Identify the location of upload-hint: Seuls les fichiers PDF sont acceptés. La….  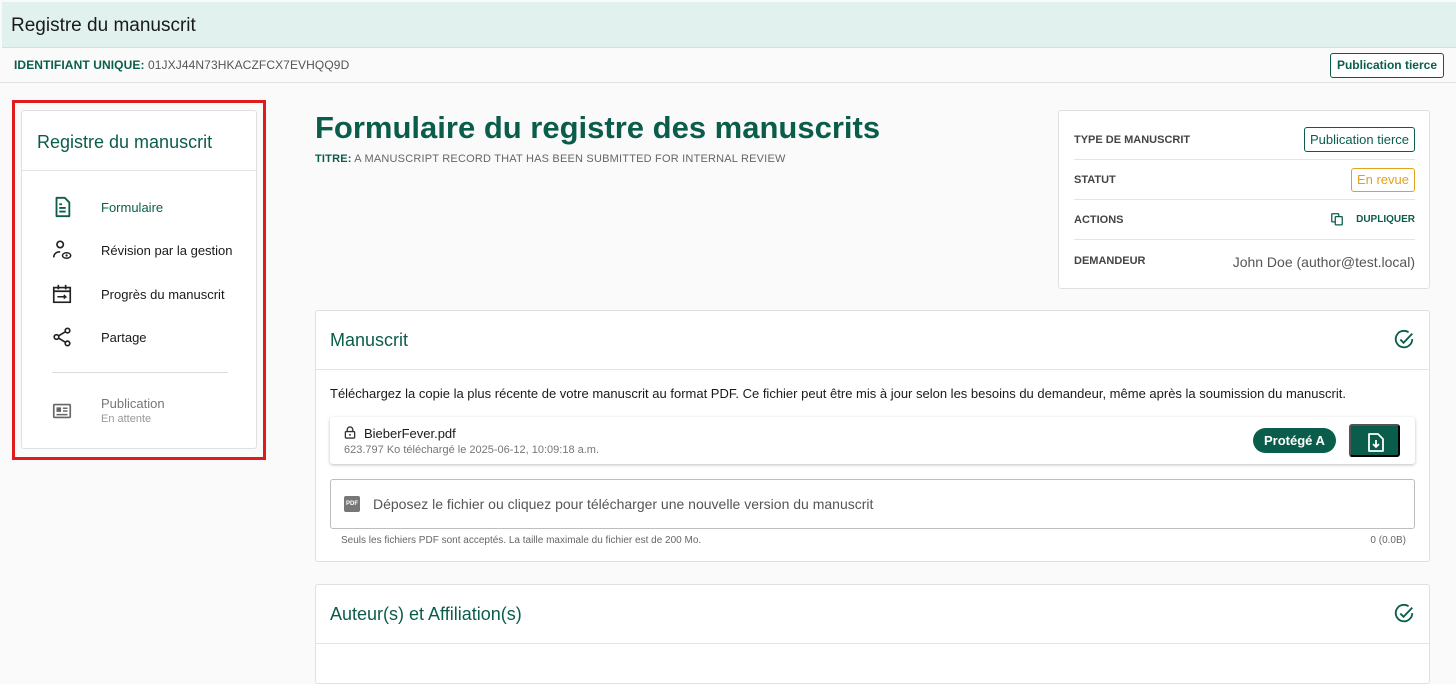
(521, 540).